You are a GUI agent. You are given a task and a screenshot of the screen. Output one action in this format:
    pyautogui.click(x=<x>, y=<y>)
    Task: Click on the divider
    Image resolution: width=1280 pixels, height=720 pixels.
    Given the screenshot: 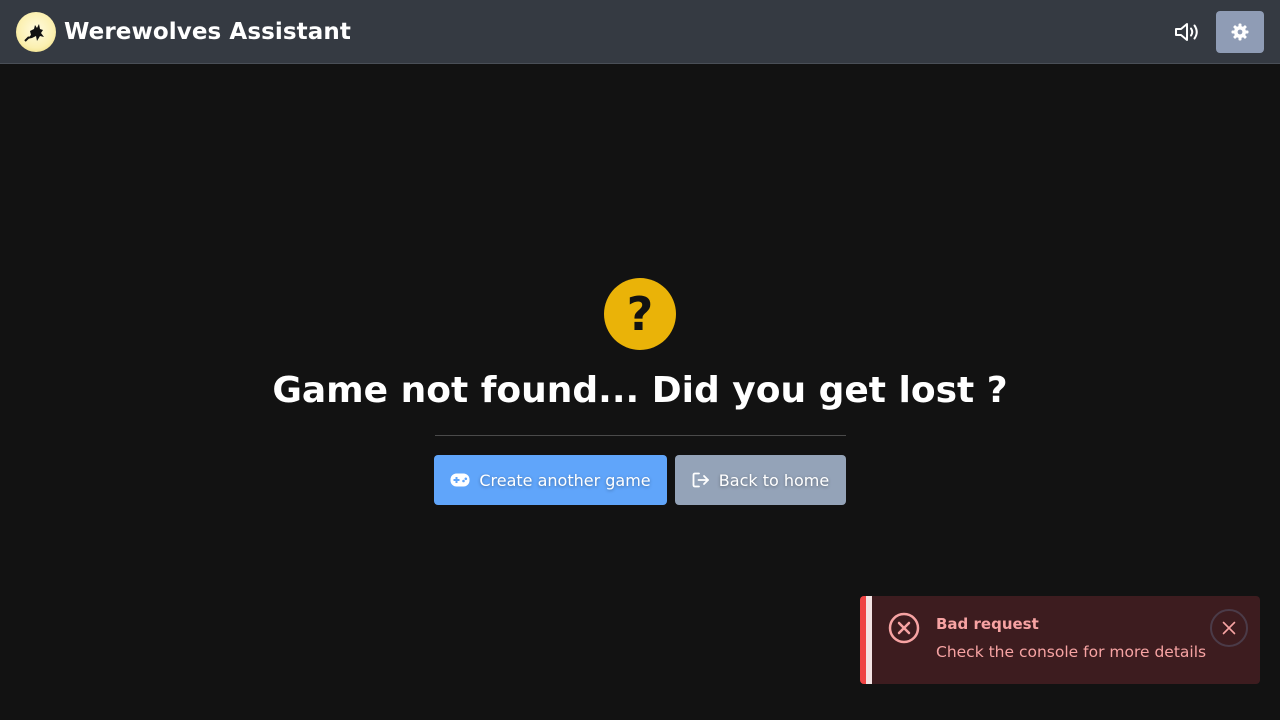 What is the action you would take?
    pyautogui.click(x=640, y=435)
    